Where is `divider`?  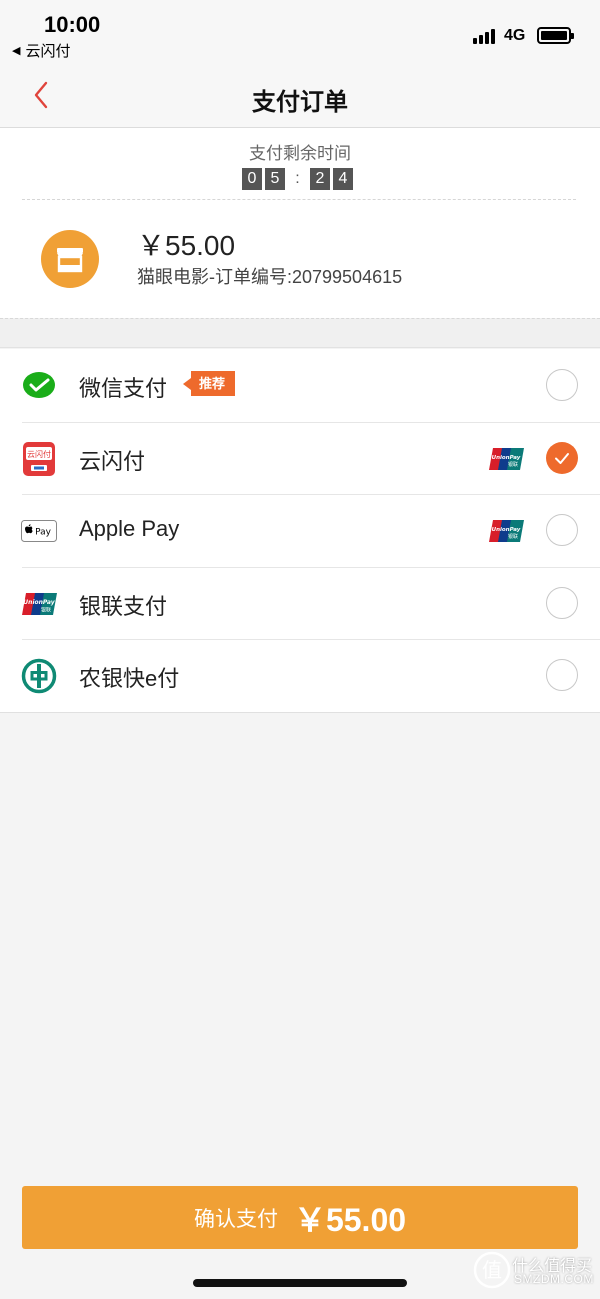
divider is located at coordinates (299, 199).